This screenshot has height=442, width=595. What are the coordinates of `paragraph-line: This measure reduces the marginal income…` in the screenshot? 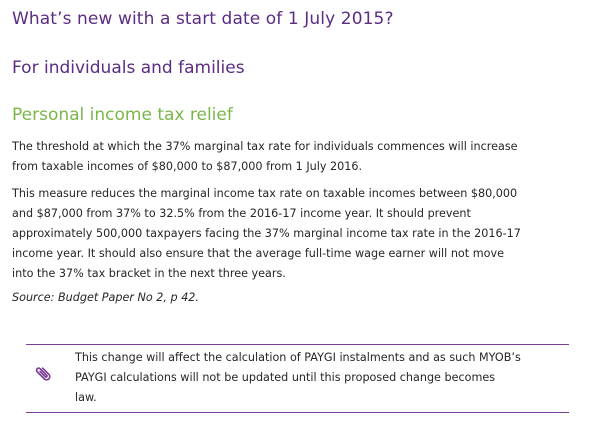 It's located at (265, 193).